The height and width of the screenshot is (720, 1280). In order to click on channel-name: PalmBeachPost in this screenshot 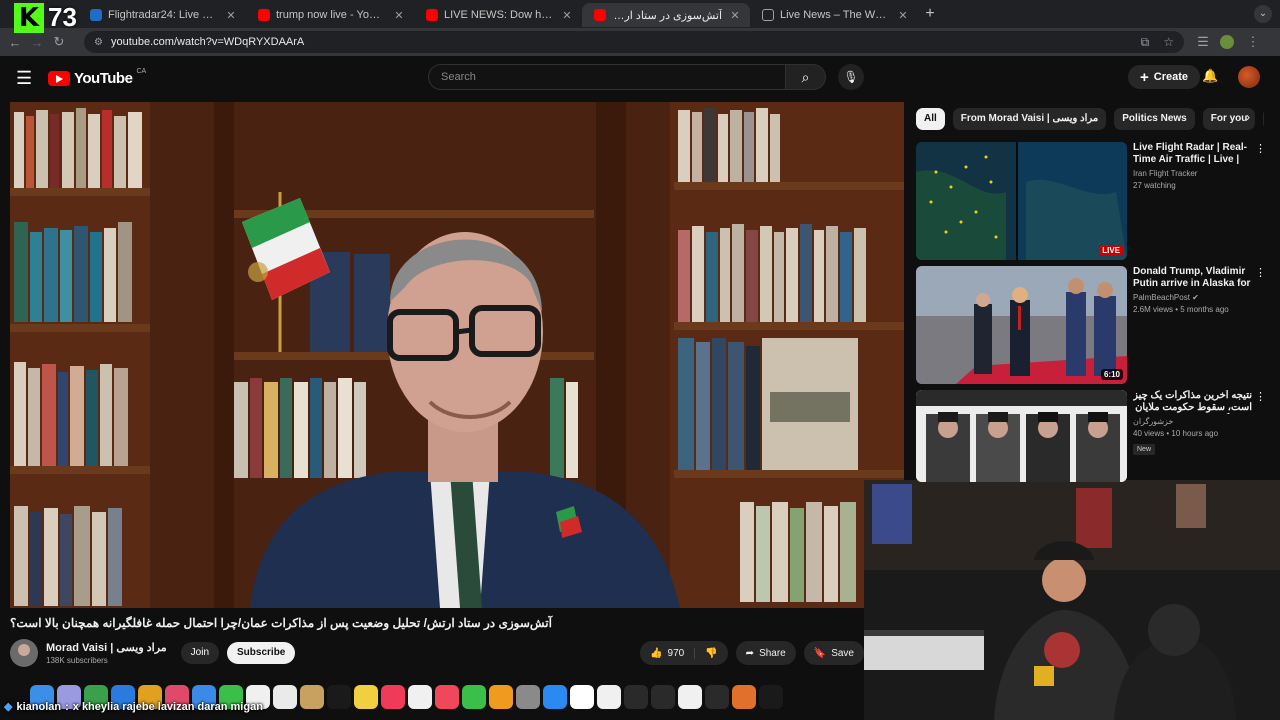, I will do `click(1161, 297)`.